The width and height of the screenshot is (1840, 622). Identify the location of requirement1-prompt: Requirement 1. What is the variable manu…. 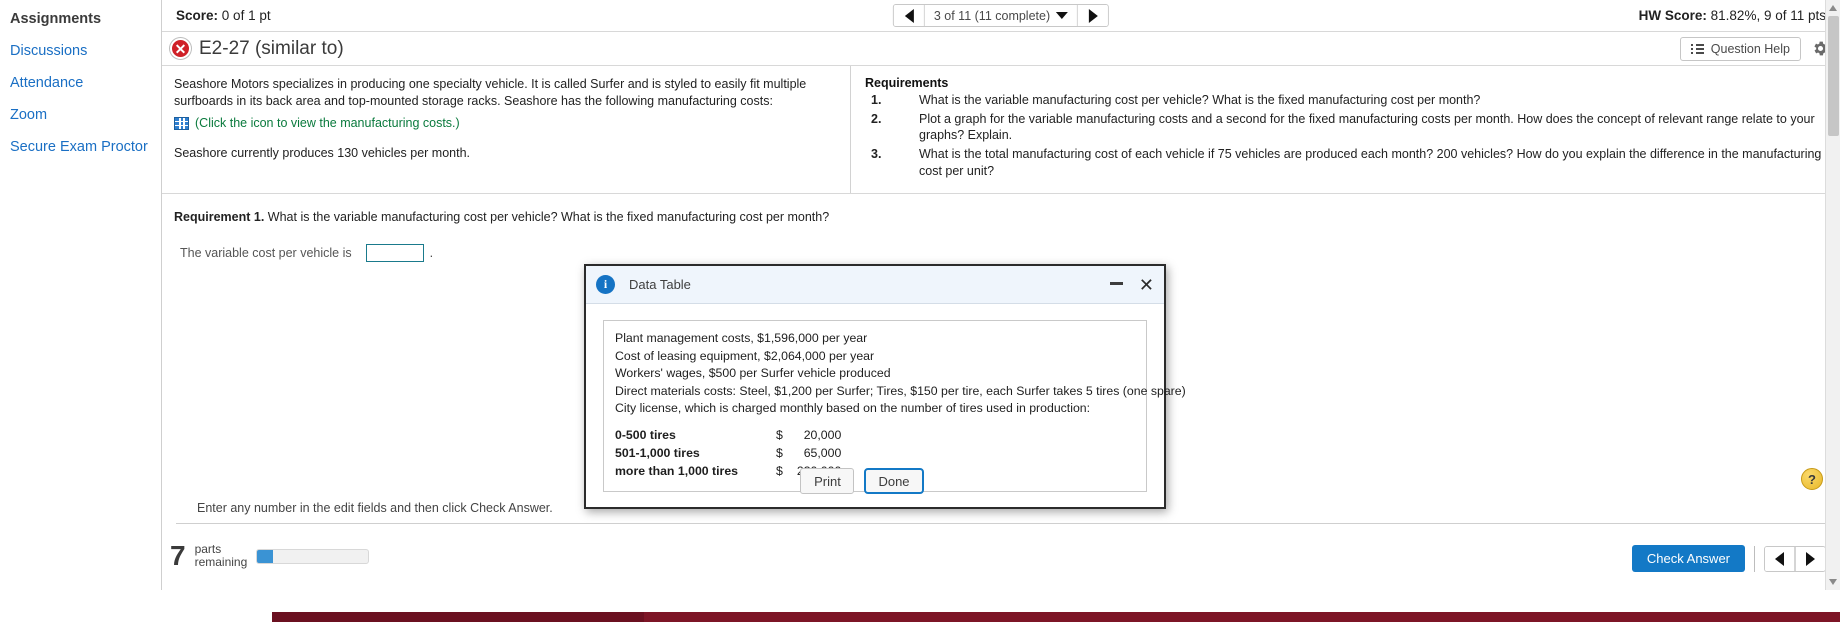
(1000, 217).